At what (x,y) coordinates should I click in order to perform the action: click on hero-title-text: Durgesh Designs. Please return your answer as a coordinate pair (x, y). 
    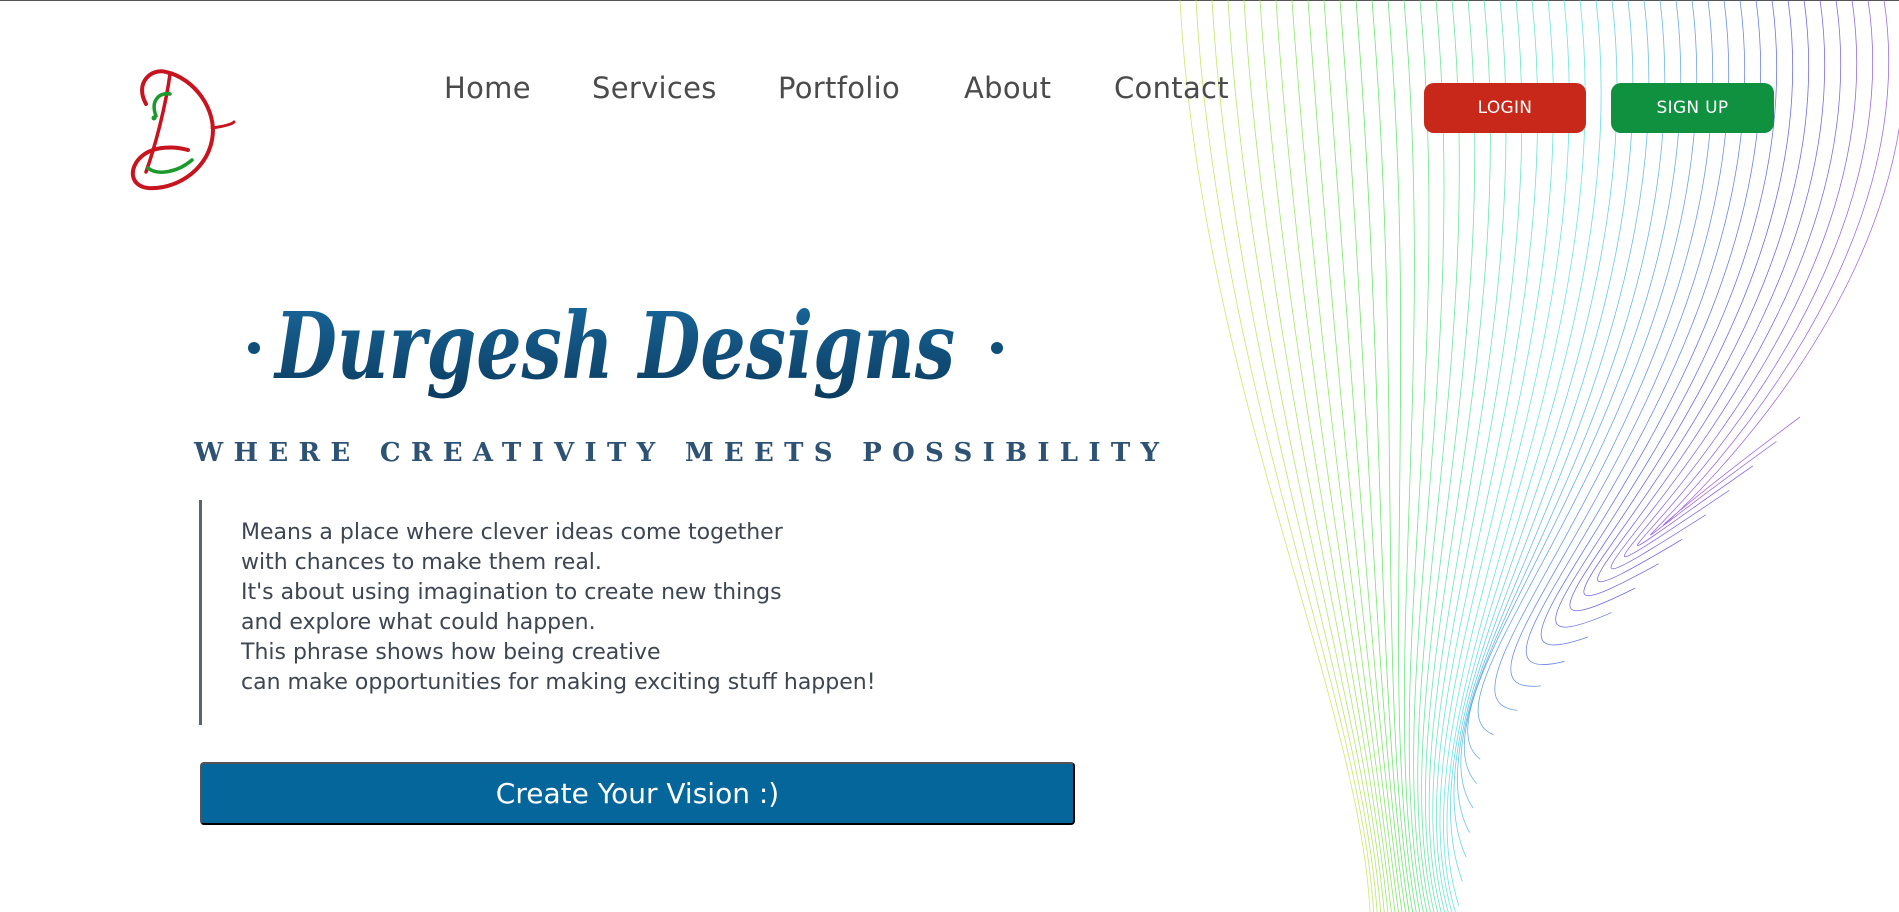
    Looking at the image, I should click on (614, 346).